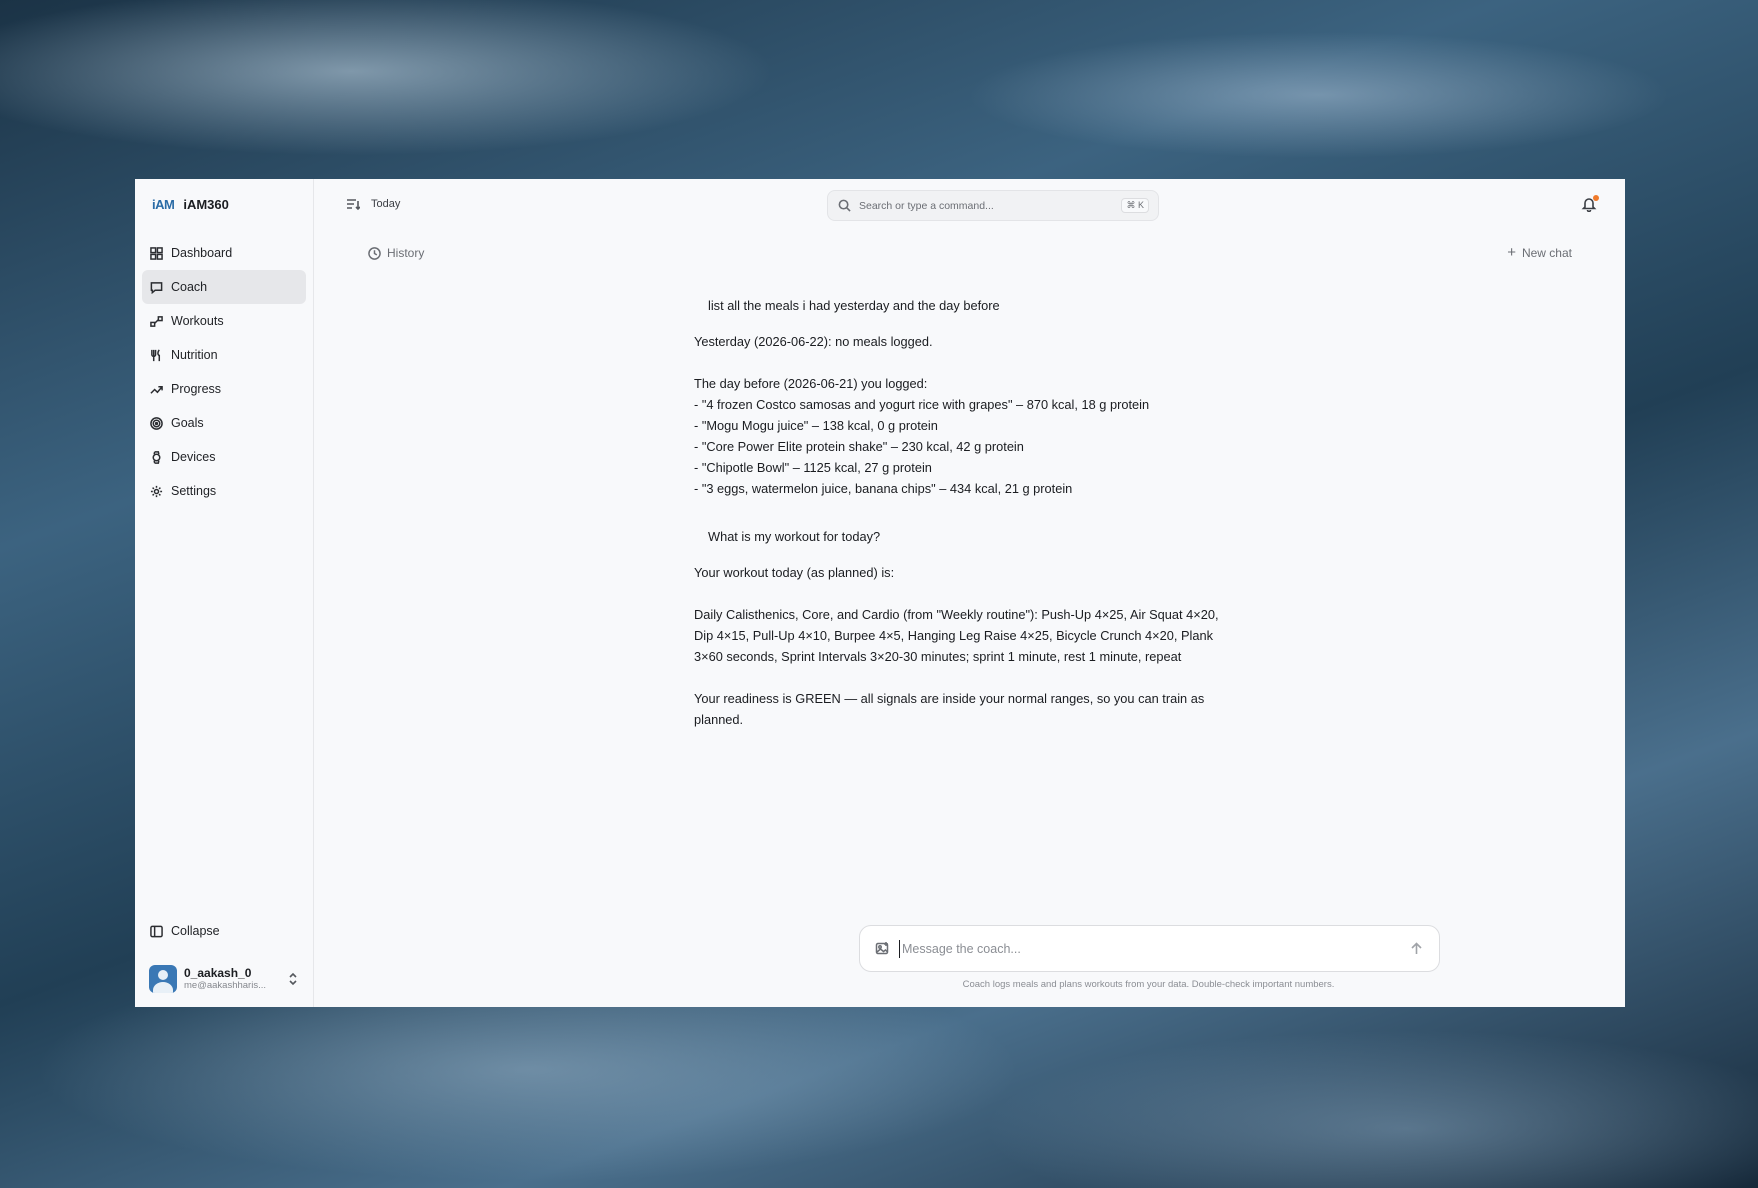  Describe the element at coordinates (224, 355) in the screenshot. I see `sidebar-item-nutrition: Nutrition` at that location.